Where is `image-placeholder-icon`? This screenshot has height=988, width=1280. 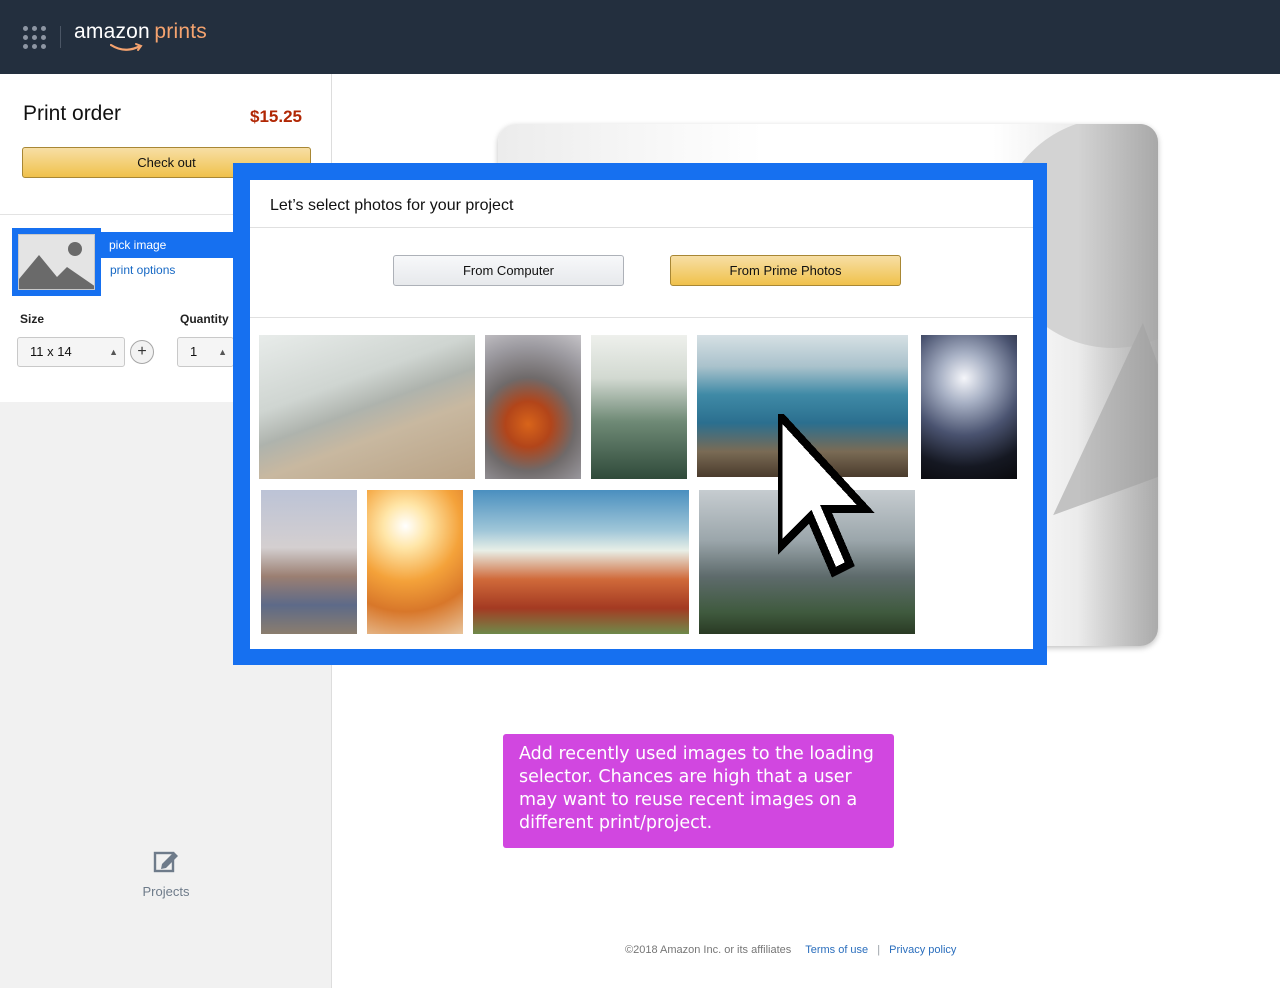 image-placeholder-icon is located at coordinates (56, 262).